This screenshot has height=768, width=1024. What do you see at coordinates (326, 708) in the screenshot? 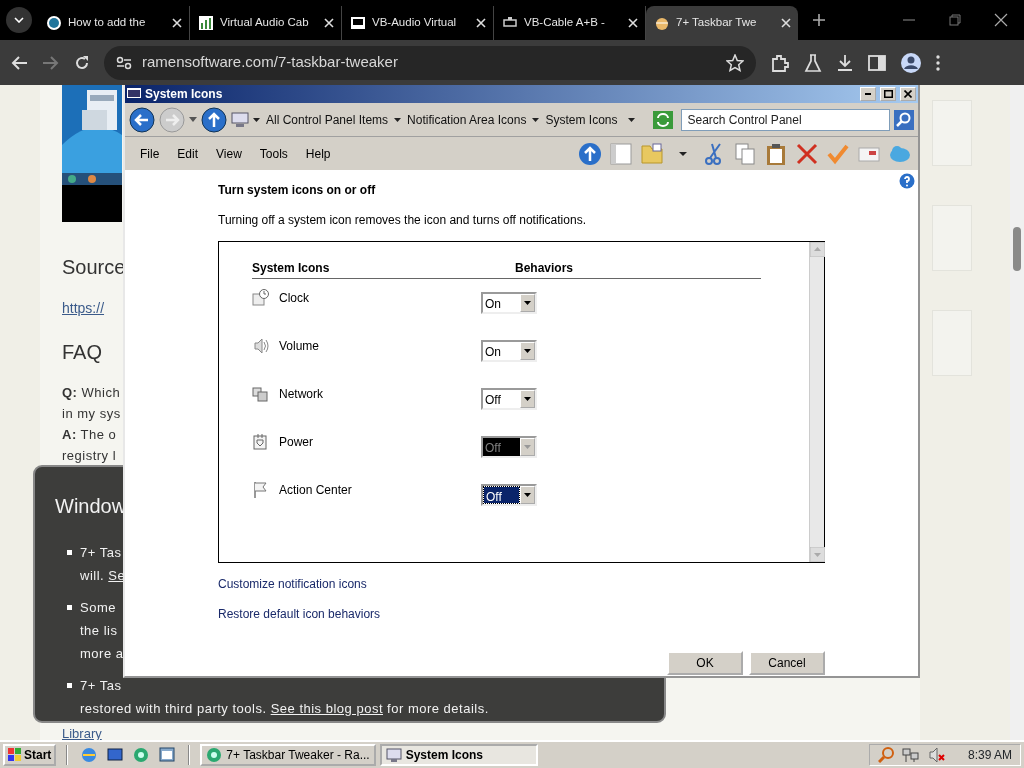
I see `link: See this blog post` at bounding box center [326, 708].